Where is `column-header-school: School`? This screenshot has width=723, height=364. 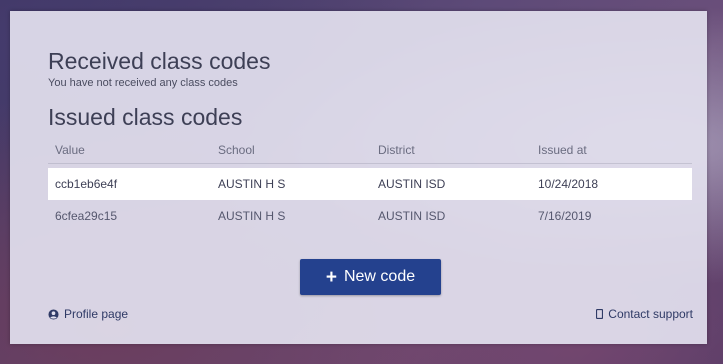 column-header-school: School is located at coordinates (236, 150).